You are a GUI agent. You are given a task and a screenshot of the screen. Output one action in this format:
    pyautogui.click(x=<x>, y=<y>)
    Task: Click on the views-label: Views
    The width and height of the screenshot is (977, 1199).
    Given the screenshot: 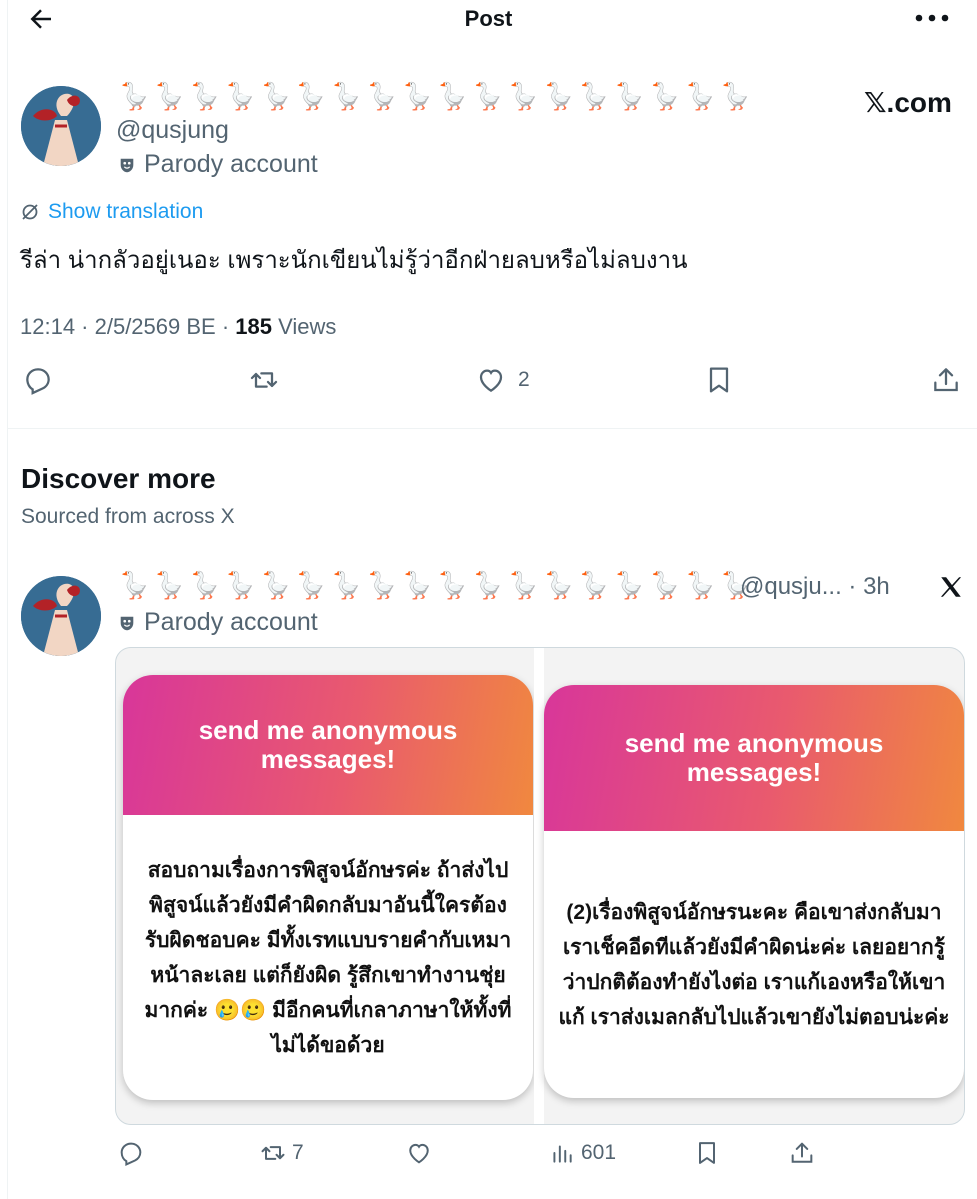 What is the action you would take?
    pyautogui.click(x=304, y=326)
    